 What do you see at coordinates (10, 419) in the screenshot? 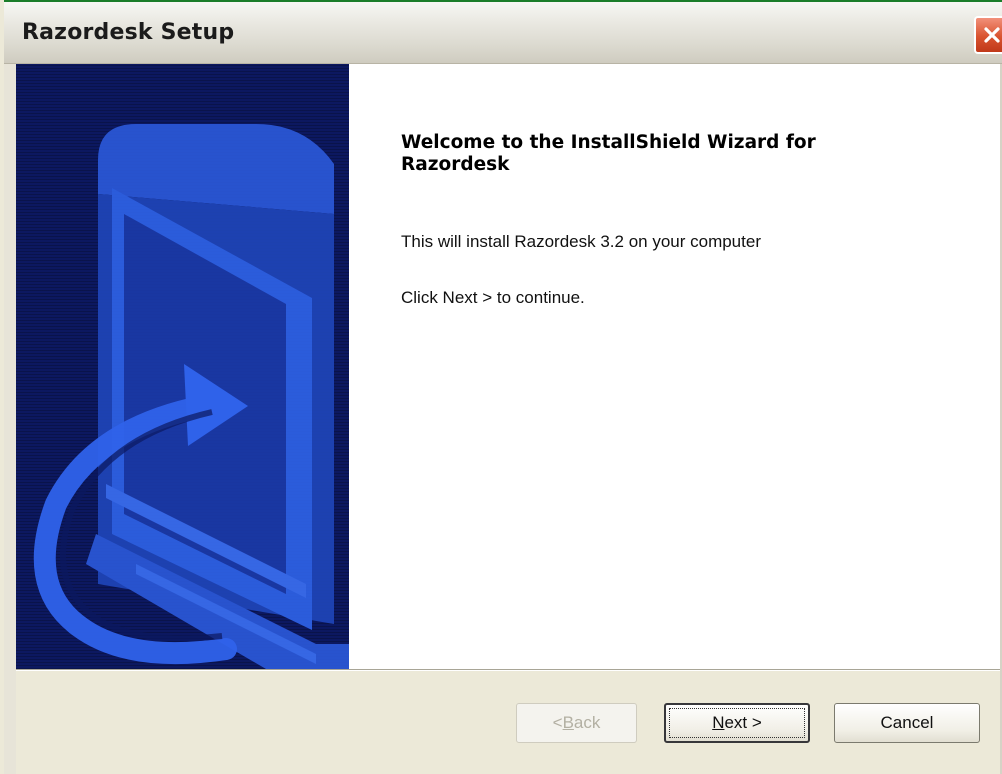
I see `window-left-border` at bounding box center [10, 419].